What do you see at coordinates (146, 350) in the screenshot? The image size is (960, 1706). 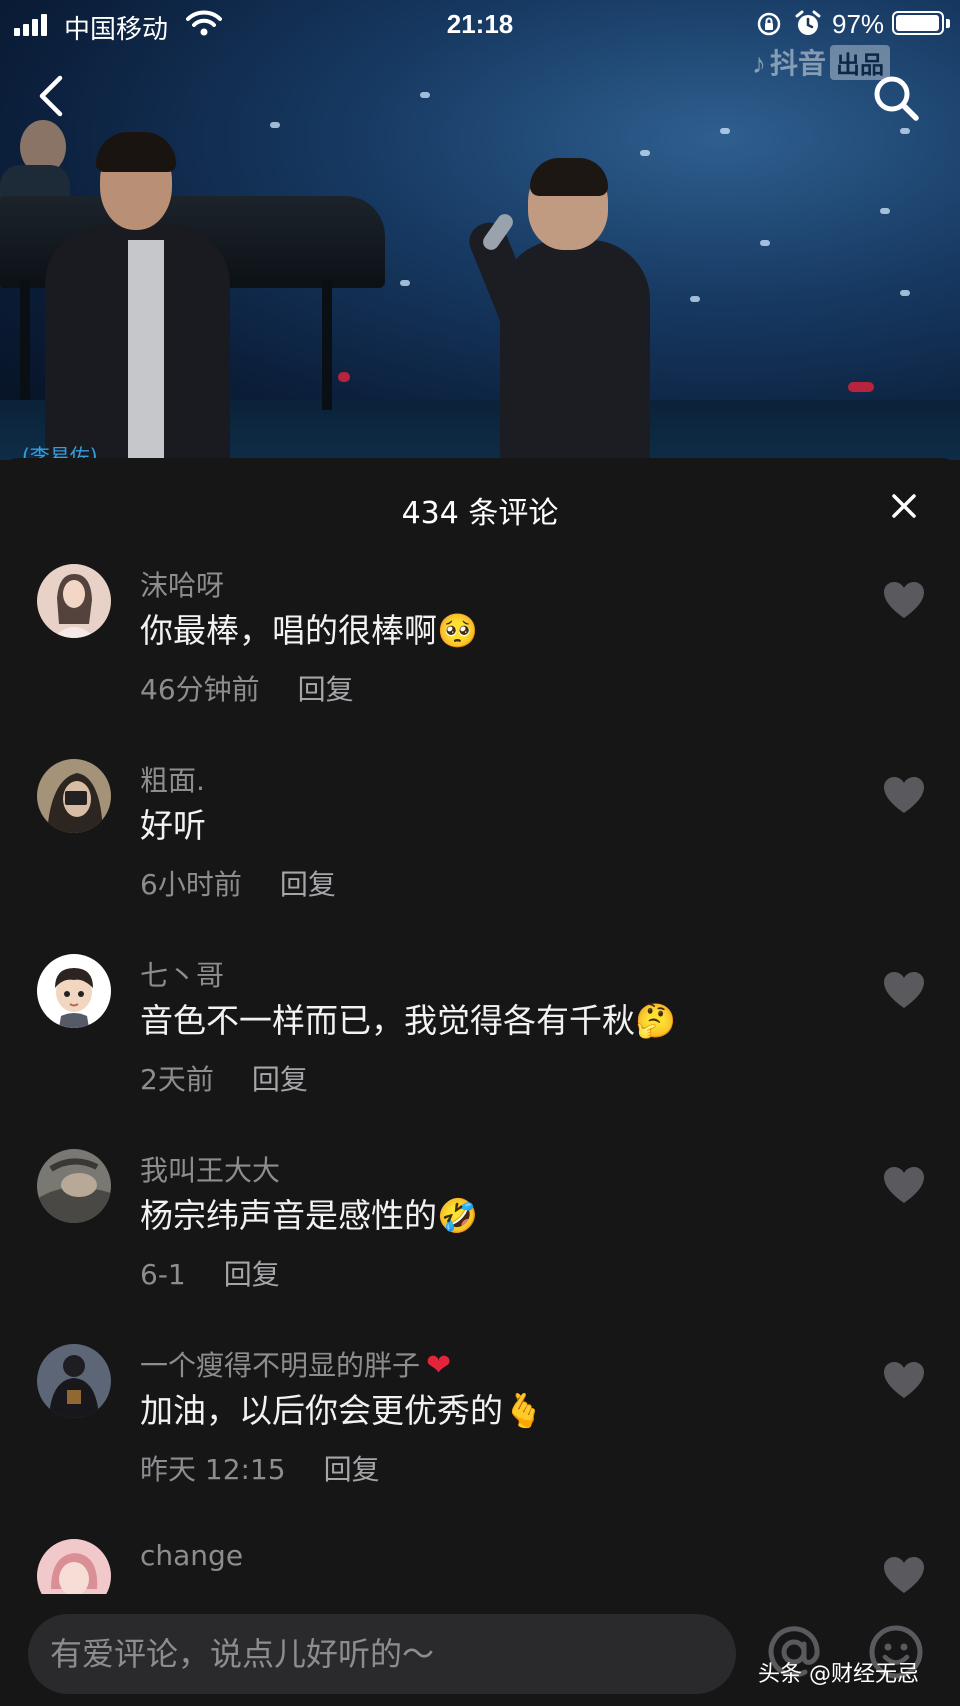 I see `singer-left-shirt` at bounding box center [146, 350].